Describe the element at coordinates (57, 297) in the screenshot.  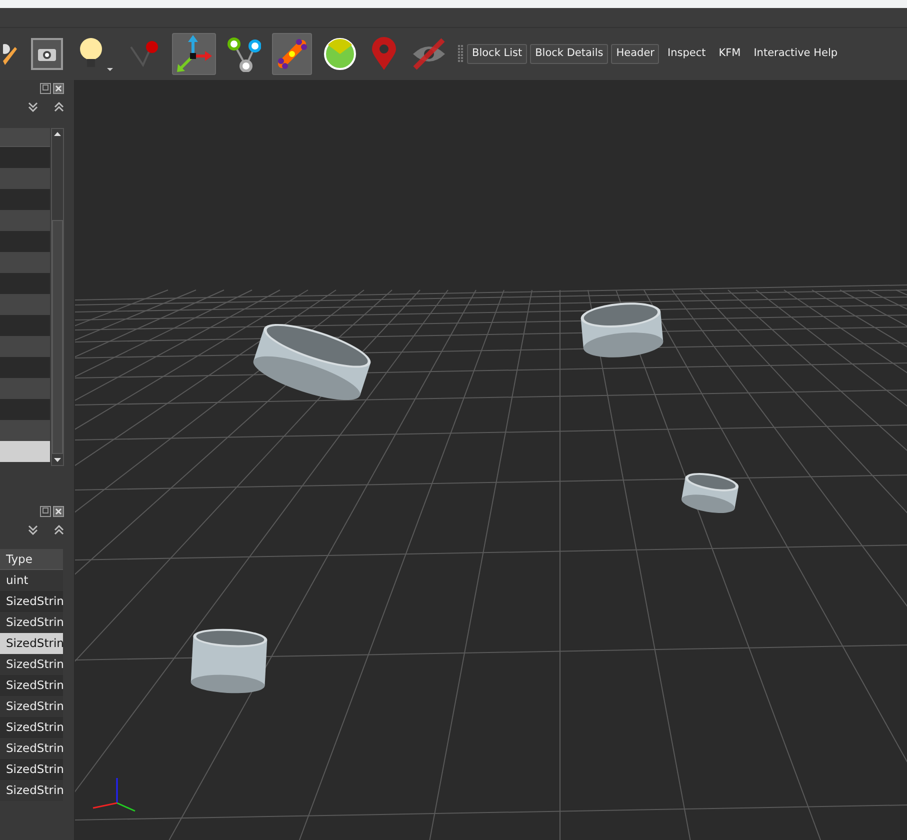
I see `scrollbar` at that location.